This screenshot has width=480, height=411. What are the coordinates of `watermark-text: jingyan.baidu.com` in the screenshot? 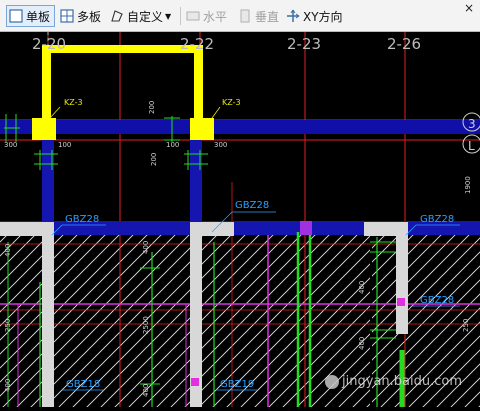 It's located at (402, 381).